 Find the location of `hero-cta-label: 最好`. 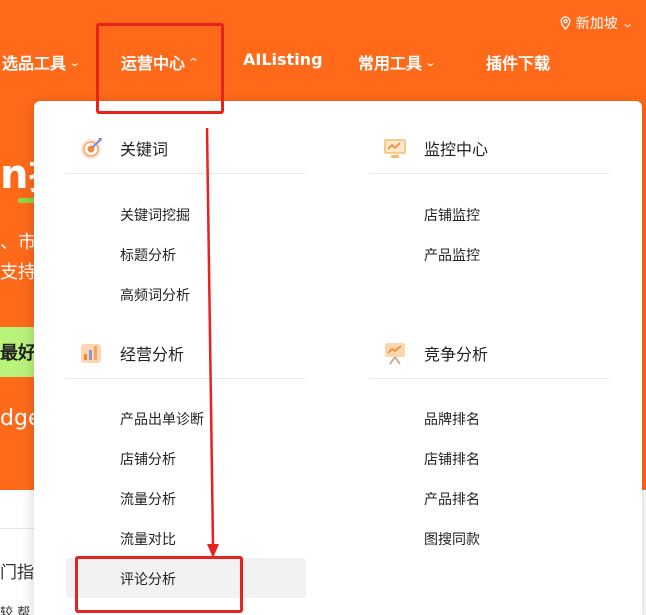

hero-cta-label: 最好 is located at coordinates (18, 353).